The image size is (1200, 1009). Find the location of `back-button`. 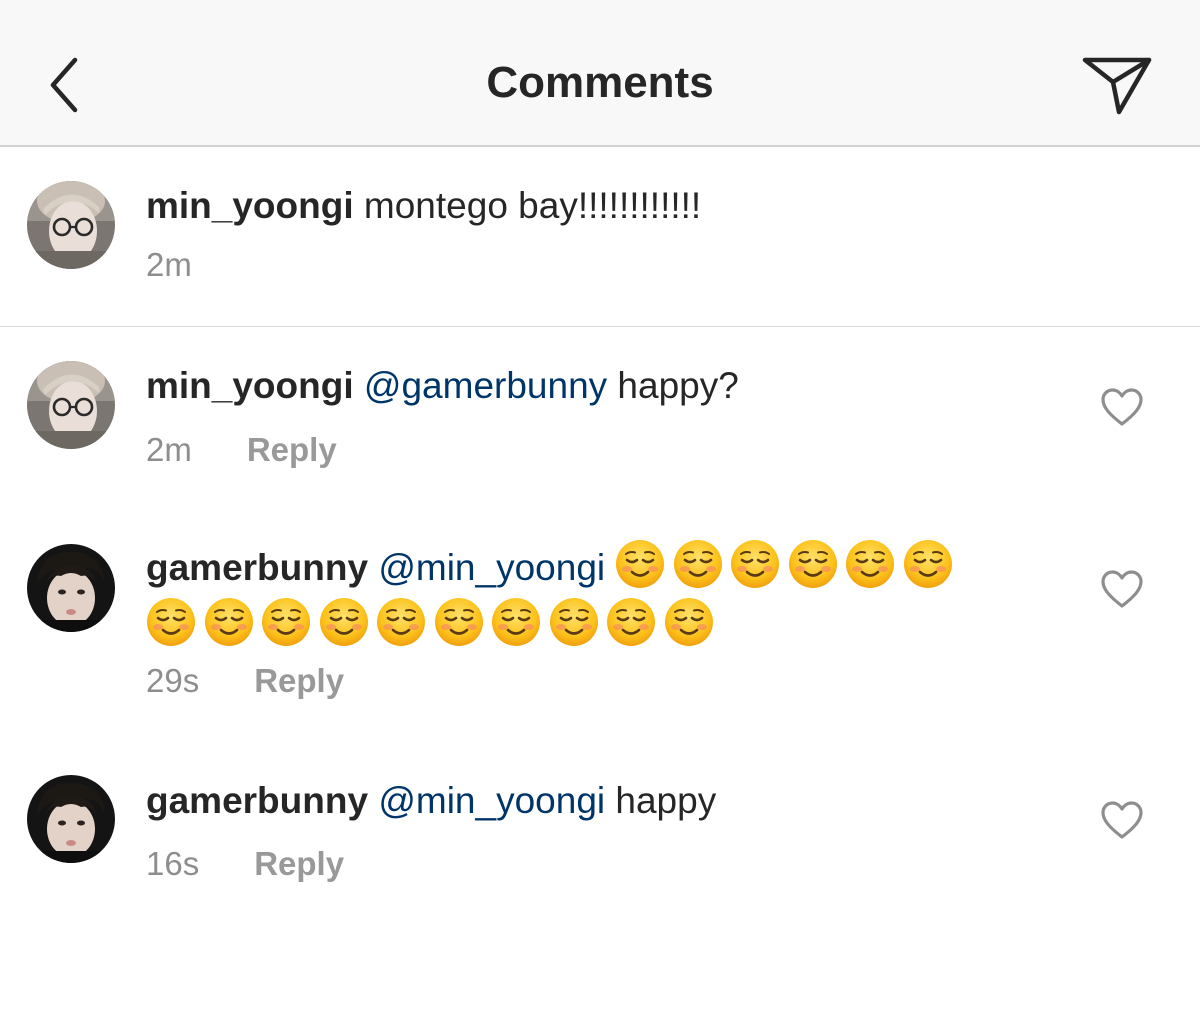

back-button is located at coordinates (65, 85).